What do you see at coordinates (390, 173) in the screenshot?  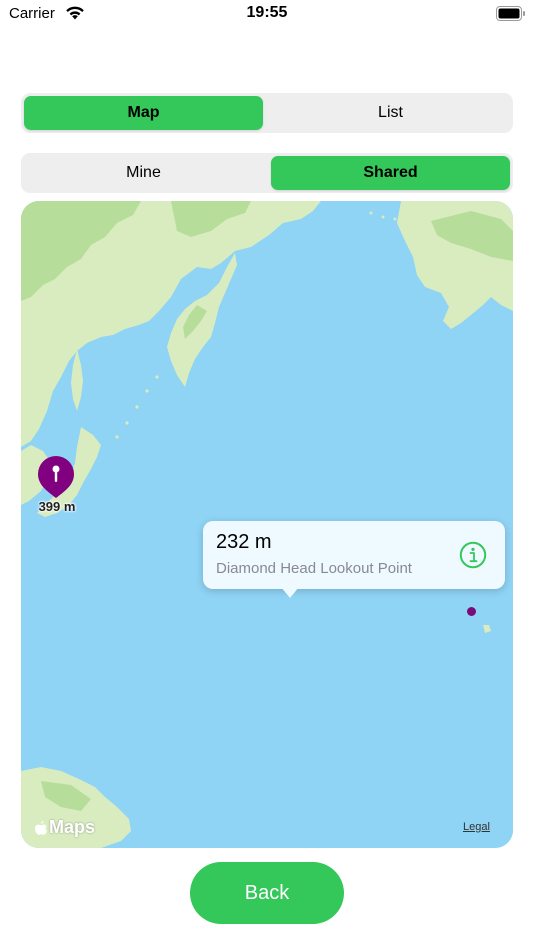 I see `segment-shared: Shared` at bounding box center [390, 173].